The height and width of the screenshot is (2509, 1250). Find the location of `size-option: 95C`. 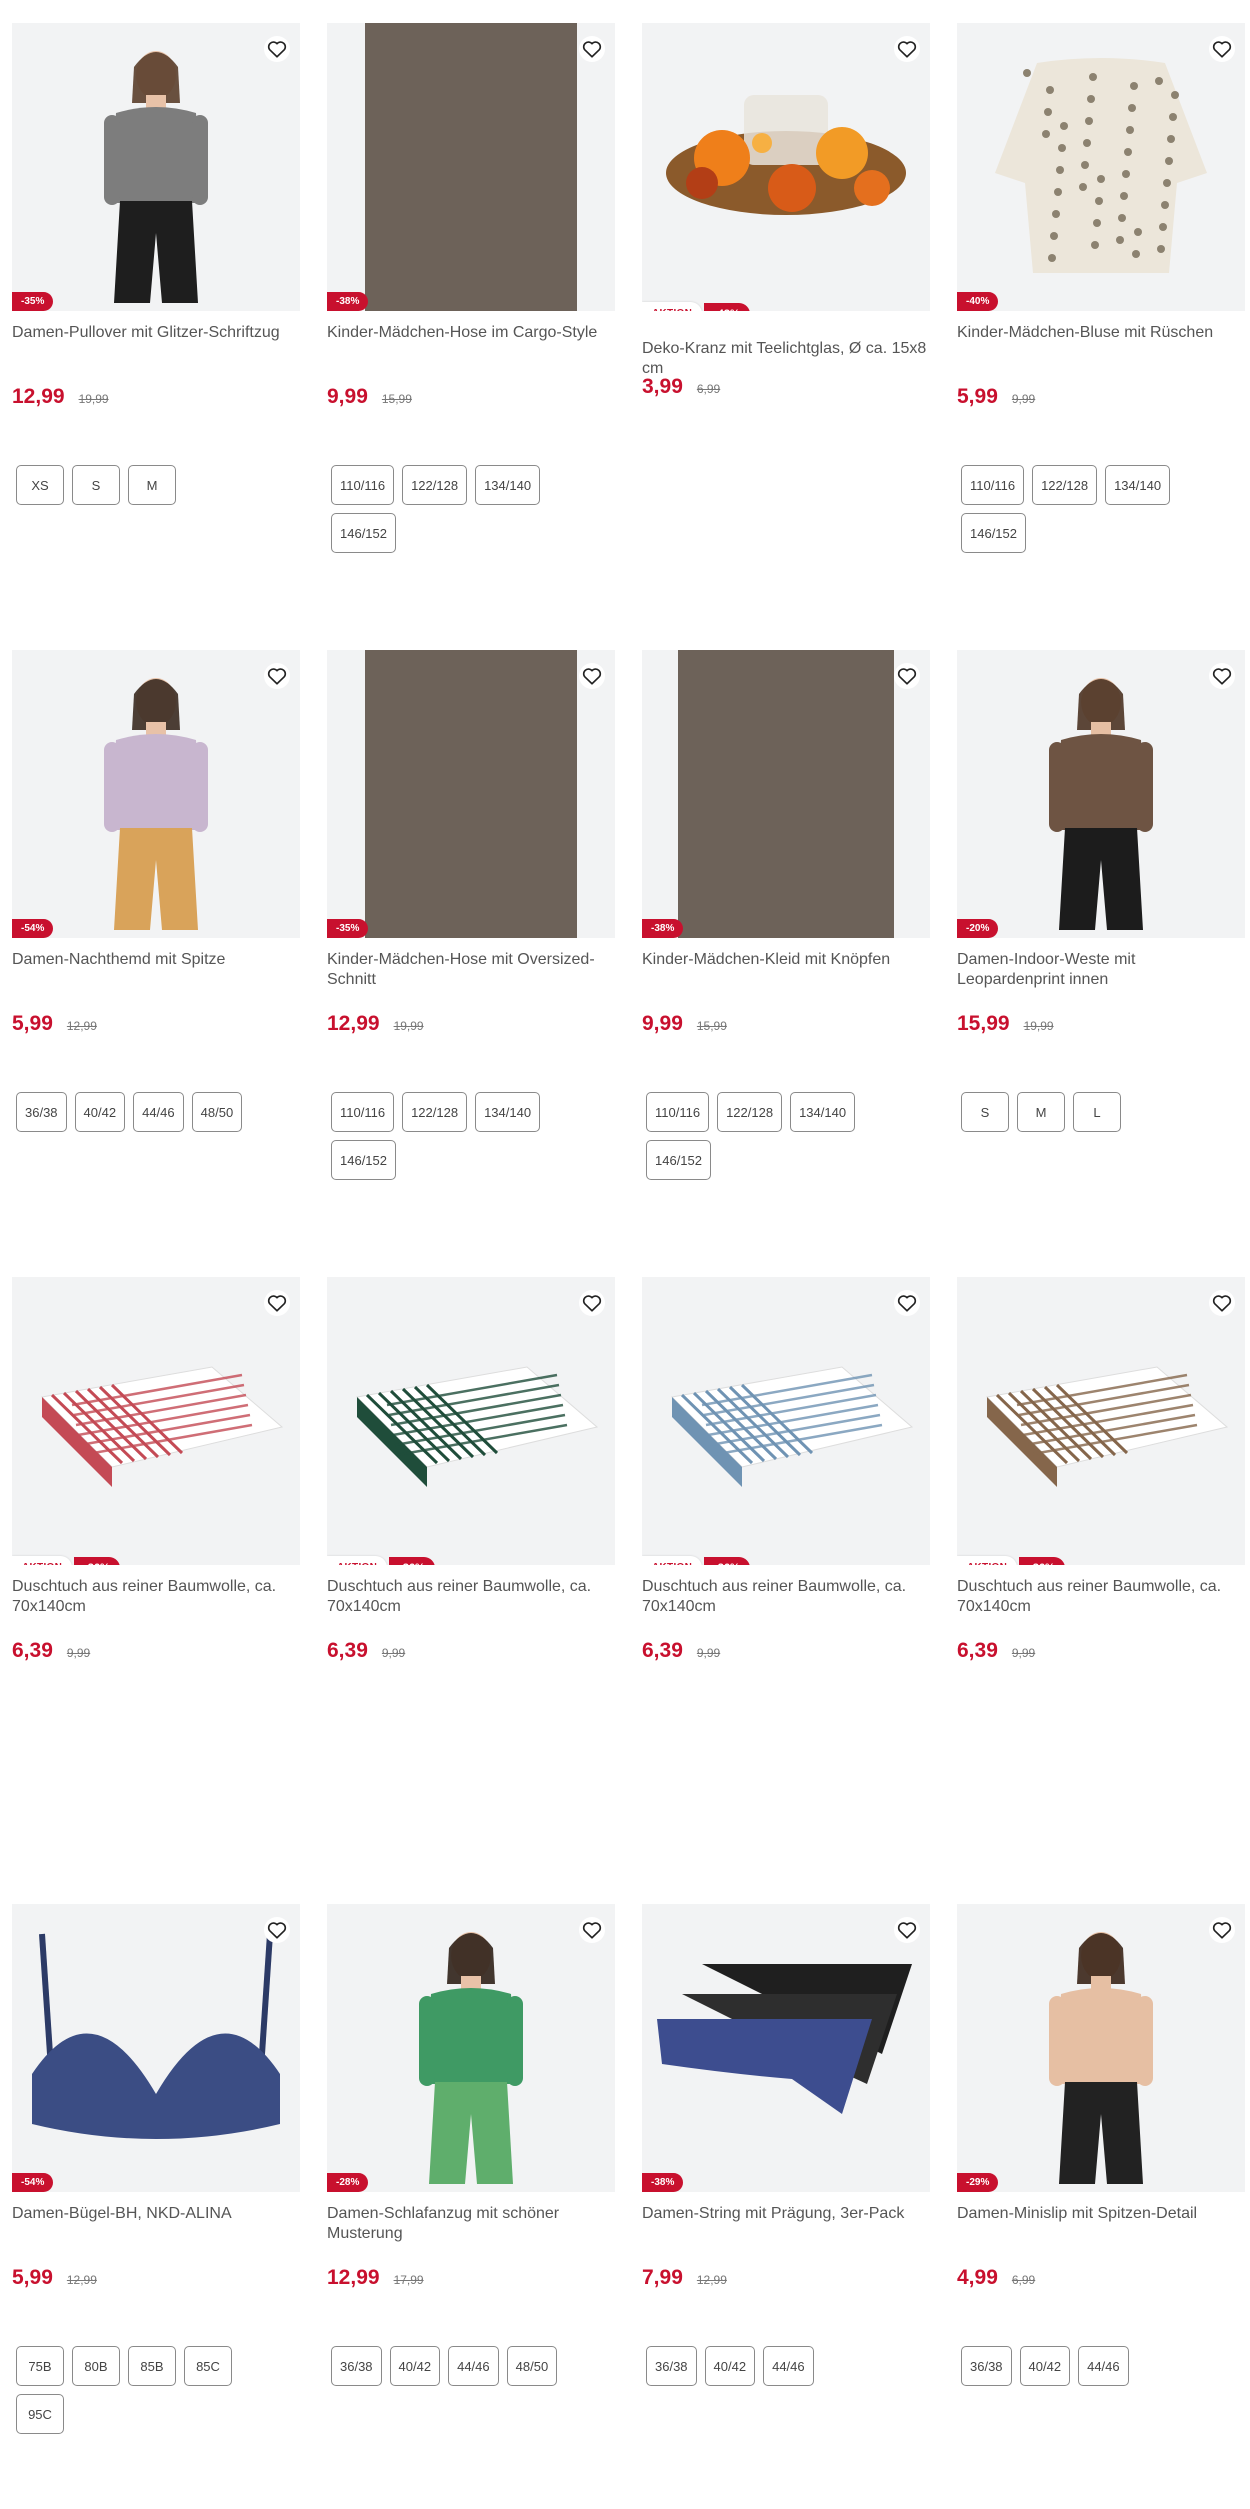

size-option: 95C is located at coordinates (40, 2414).